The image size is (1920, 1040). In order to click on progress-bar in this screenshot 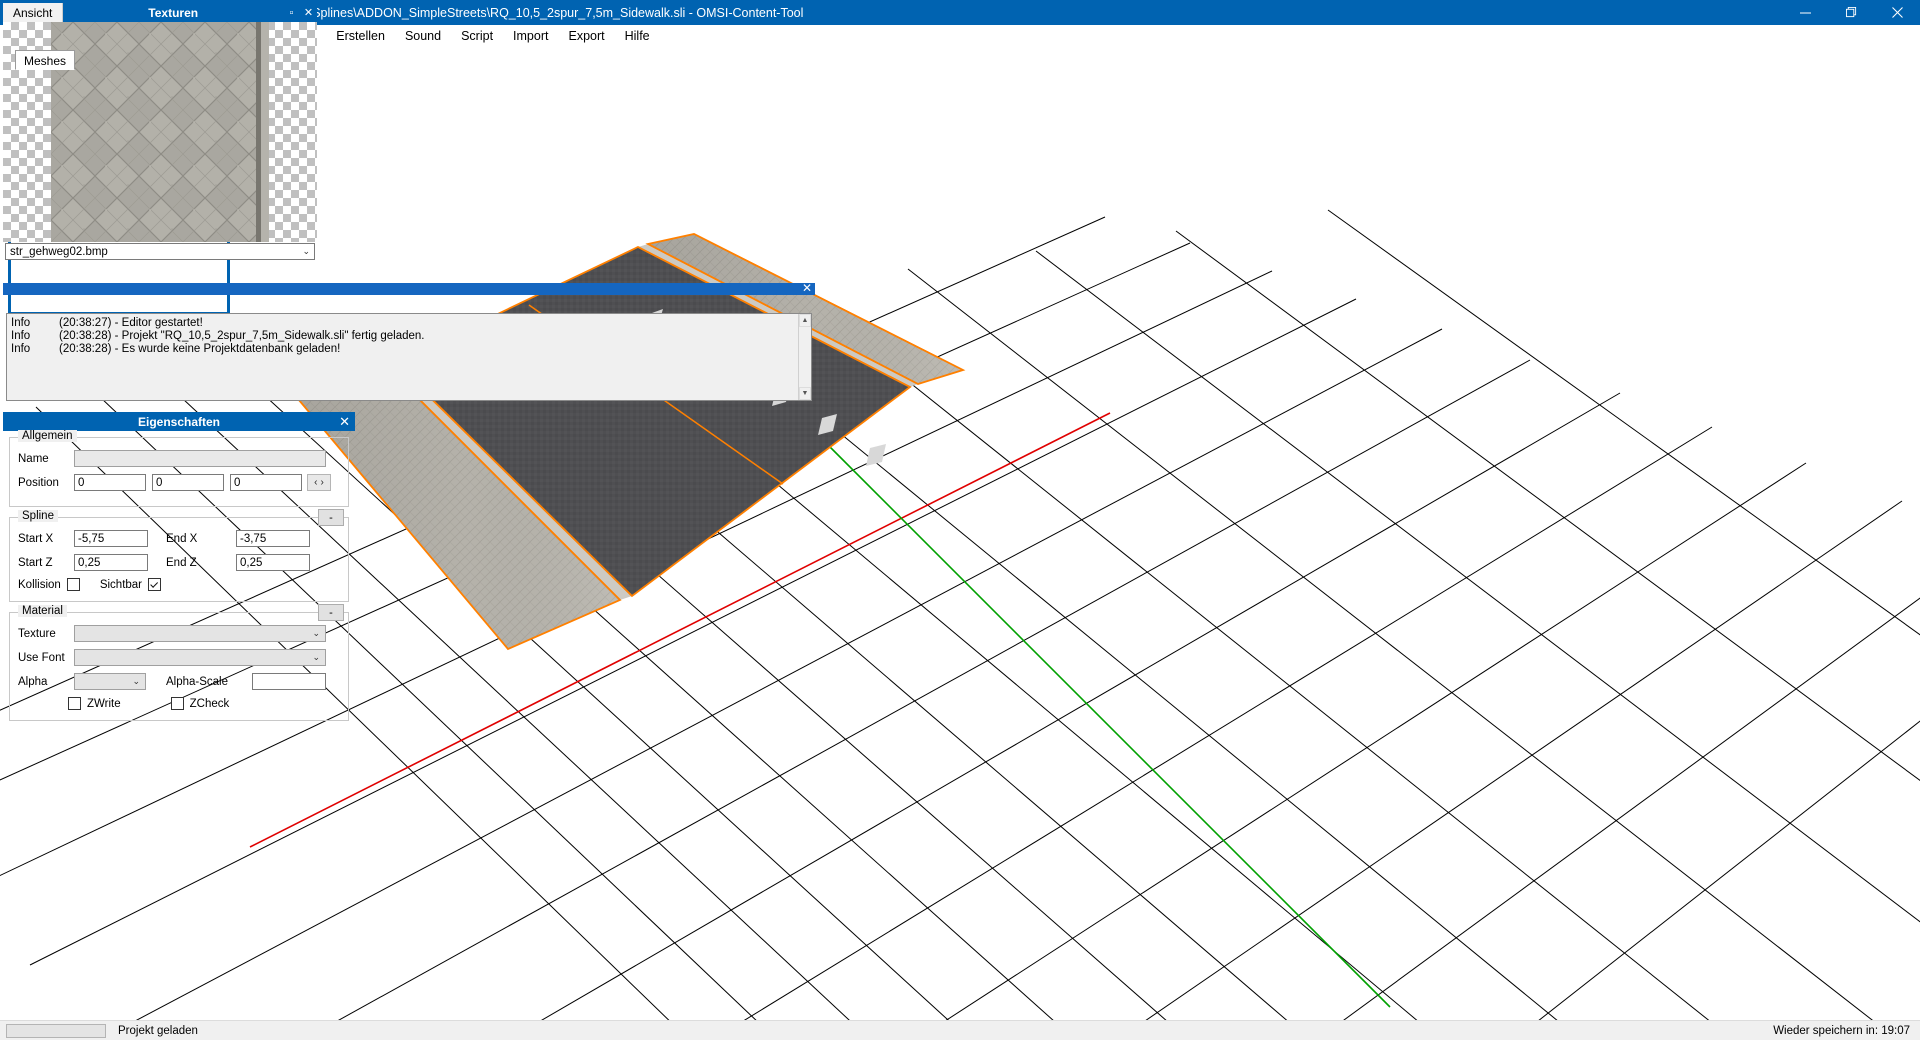, I will do `click(56, 1030)`.